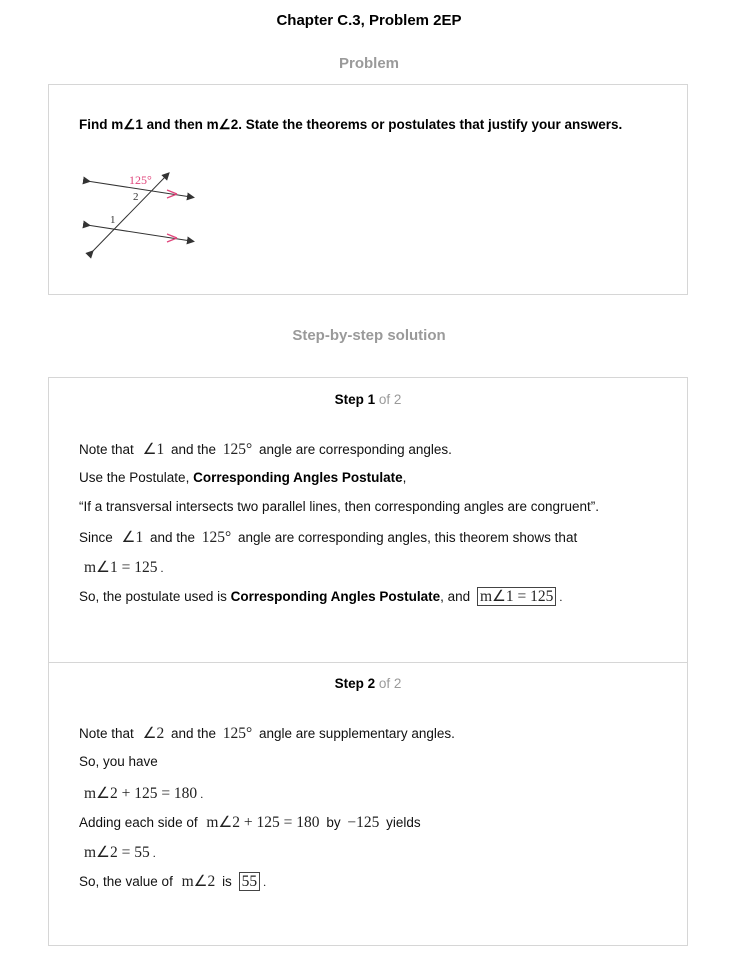 This screenshot has width=738, height=972. What do you see at coordinates (140, 180) in the screenshot?
I see `angle-label-125: 125°` at bounding box center [140, 180].